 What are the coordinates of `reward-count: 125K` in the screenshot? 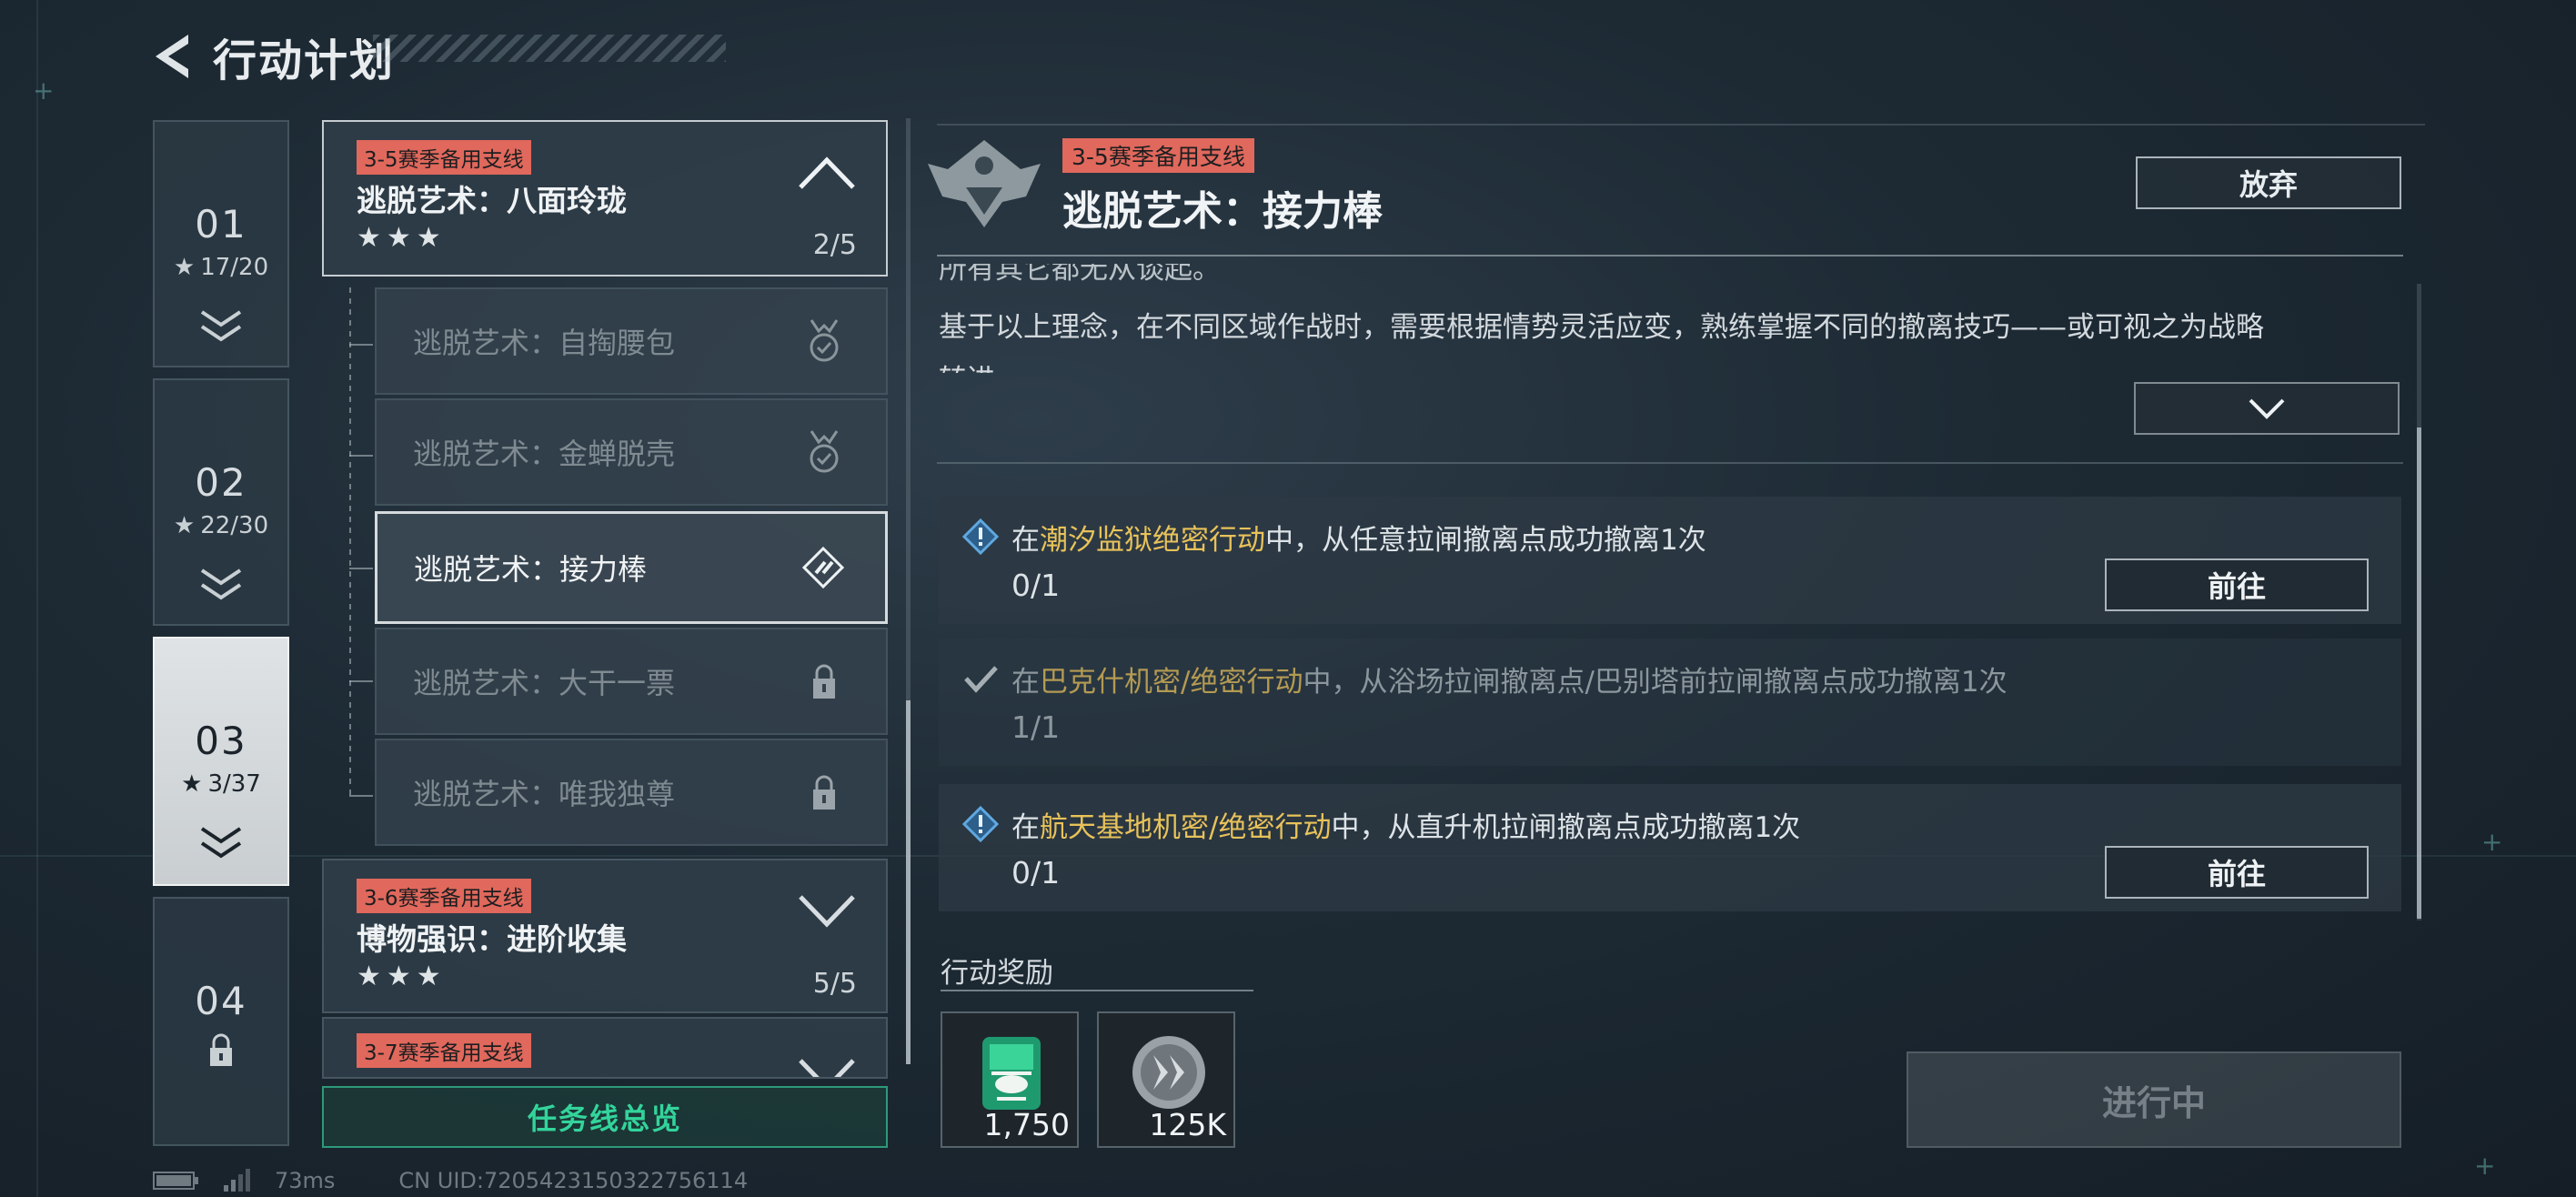 It's located at (1187, 1124).